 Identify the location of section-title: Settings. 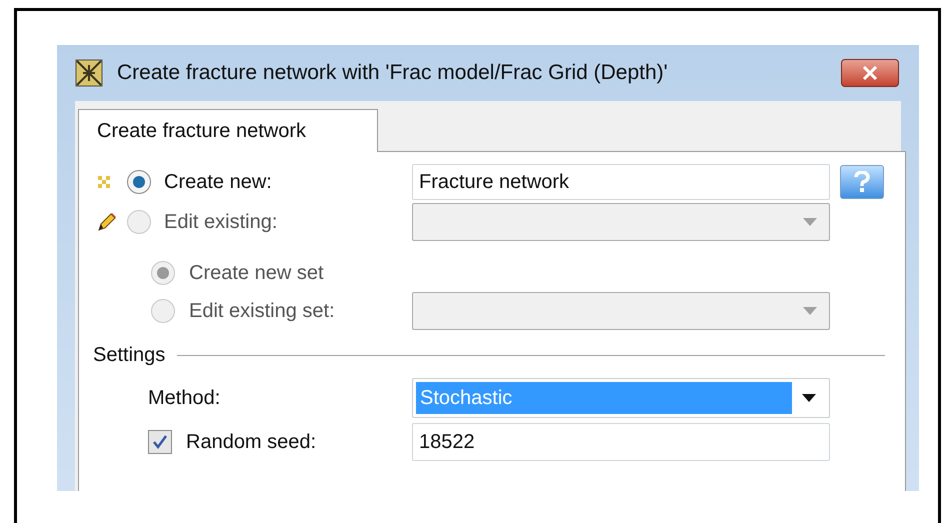
(129, 355).